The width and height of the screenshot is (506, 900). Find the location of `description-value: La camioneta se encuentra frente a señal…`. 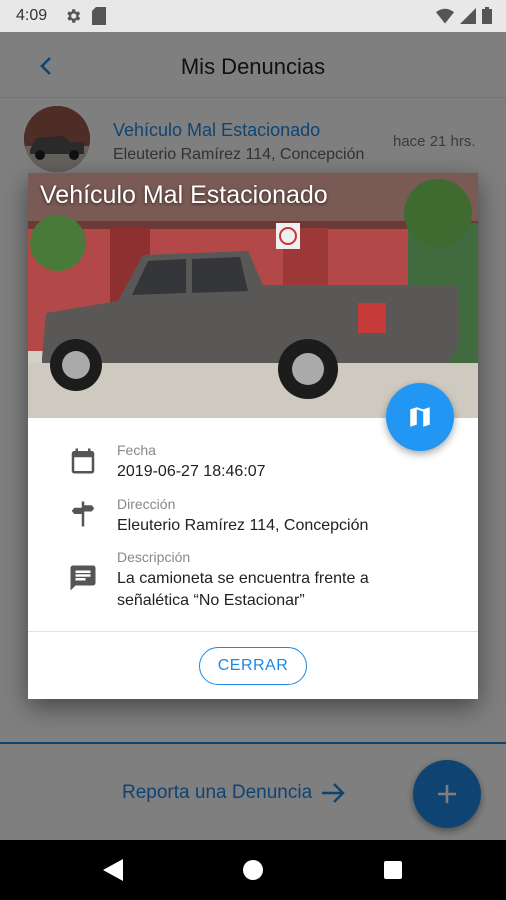

description-value: La camioneta se encuentra frente a señal… is located at coordinates (243, 589).